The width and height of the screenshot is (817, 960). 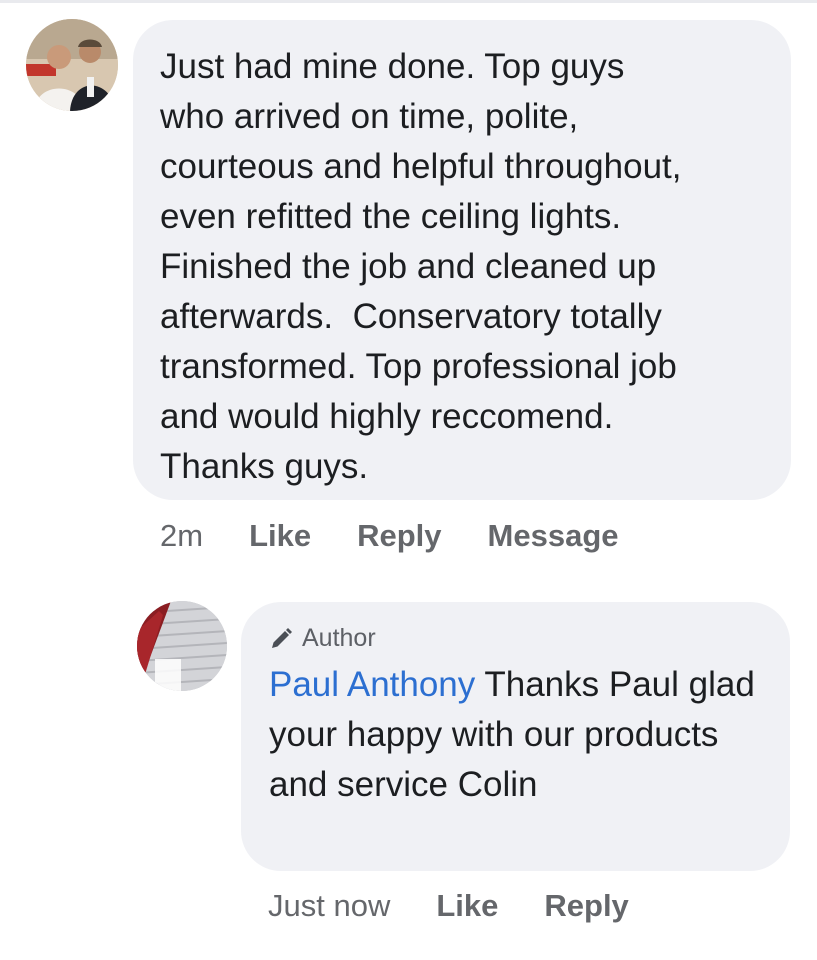 What do you see at coordinates (408, 1) in the screenshot?
I see `top-divider` at bounding box center [408, 1].